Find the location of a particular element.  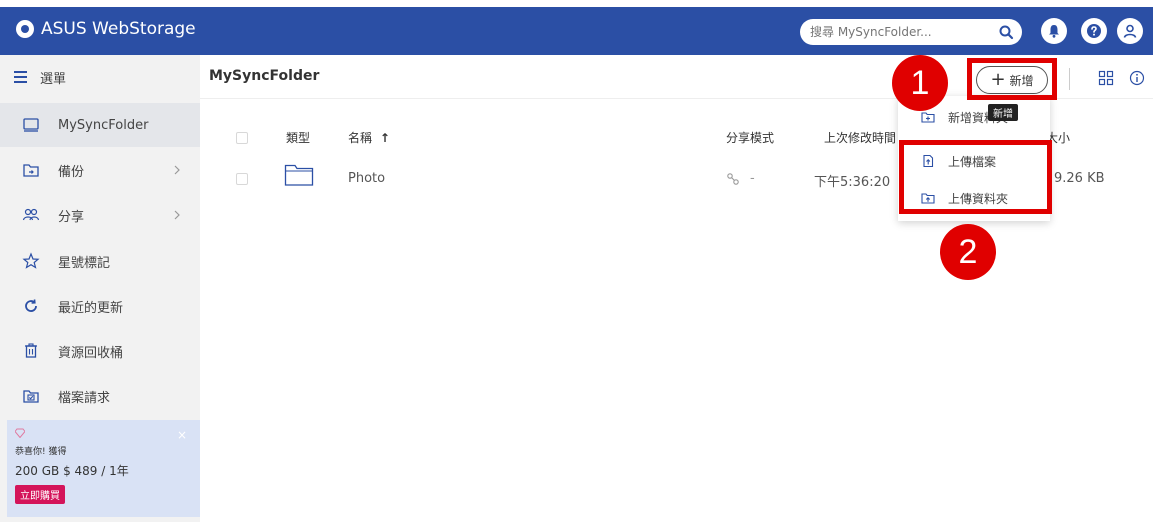

account-button is located at coordinates (1130, 31).